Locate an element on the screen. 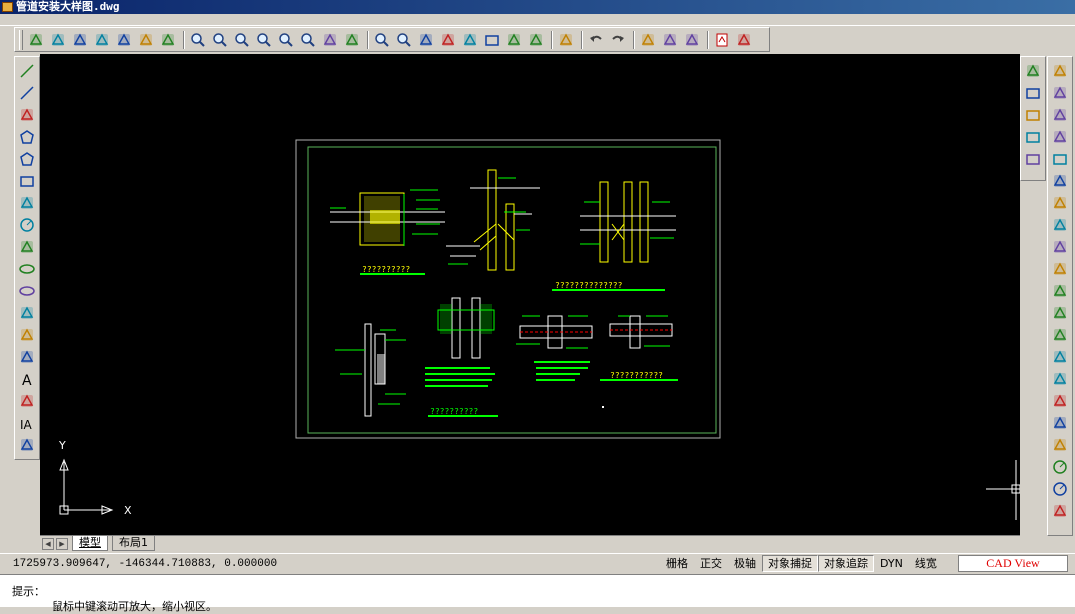 This screenshot has height=614, width=1075. mode-toggle-2: 极轴 is located at coordinates (745, 563).